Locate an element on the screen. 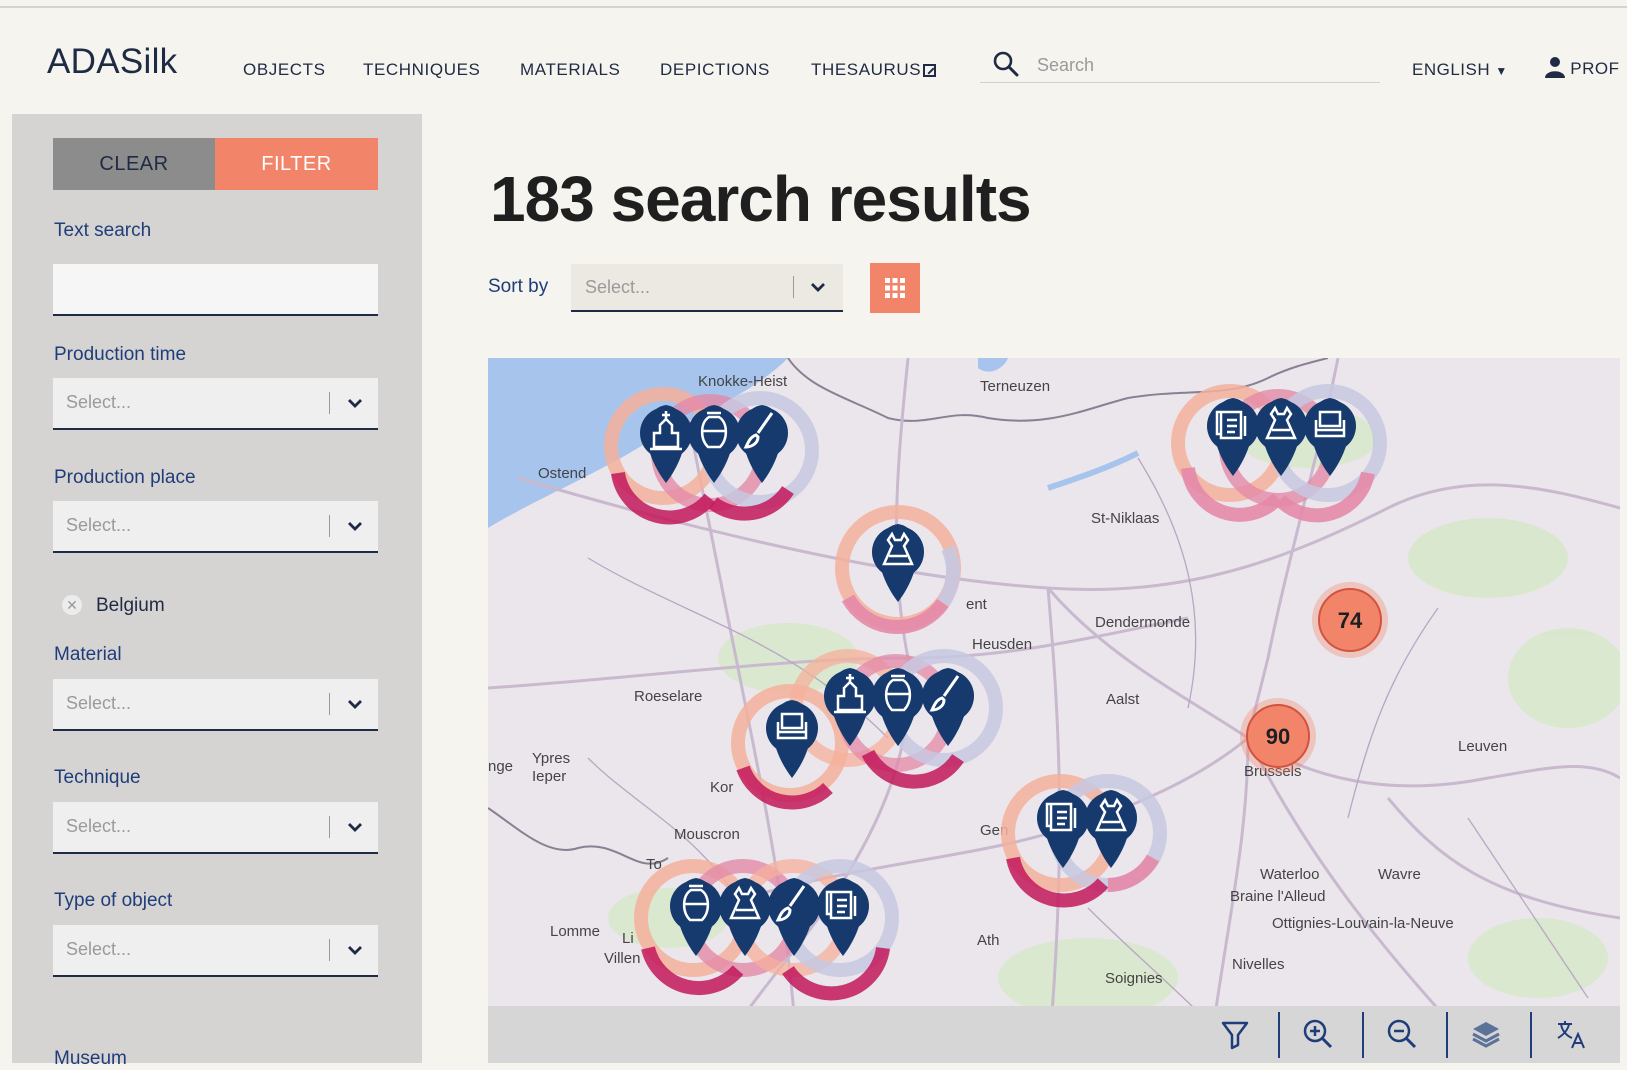  site-logo: ADASilk is located at coordinates (112, 62).